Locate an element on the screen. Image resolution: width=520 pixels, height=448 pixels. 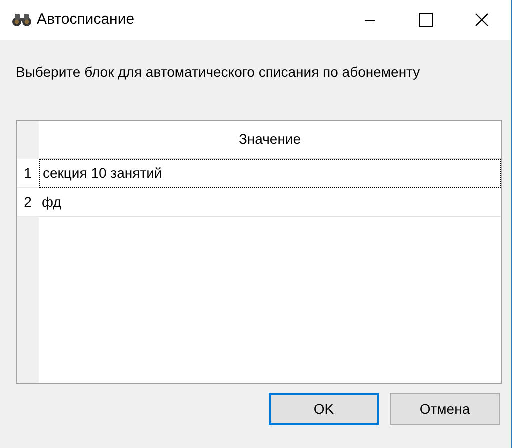
dialog-button: OK is located at coordinates (324, 409).